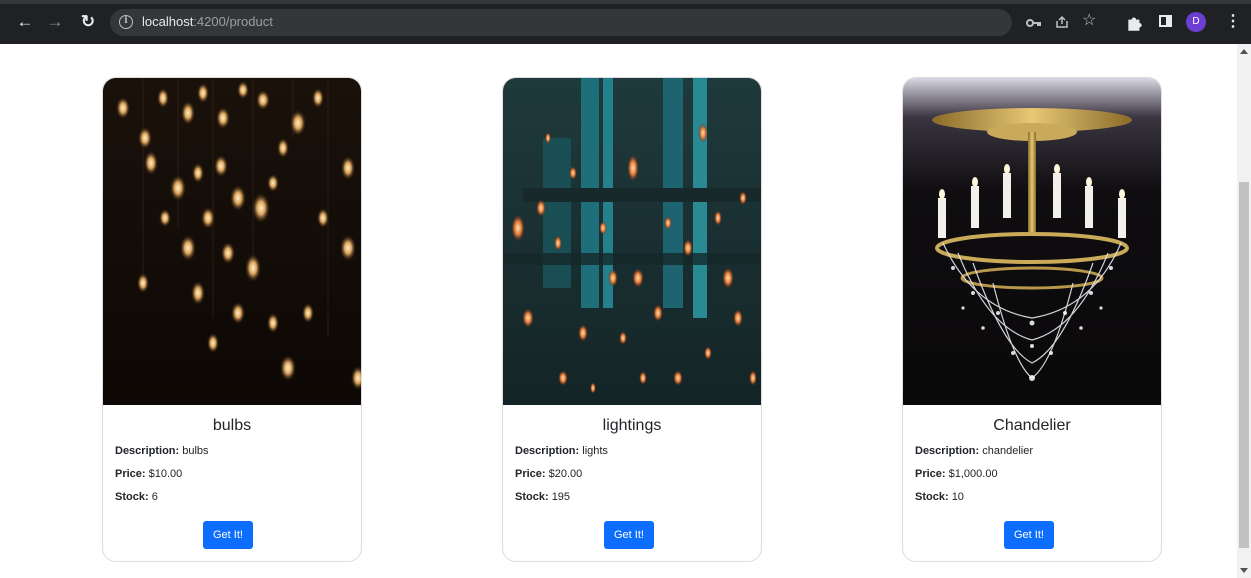 The image size is (1251, 578). I want to click on price-value: $10.00, so click(165, 474).